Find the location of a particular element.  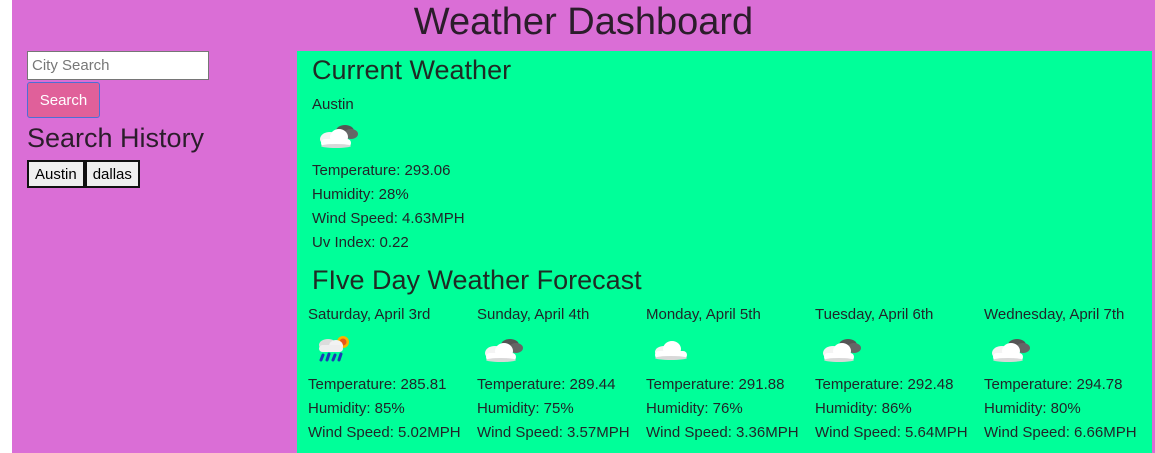

forecast-wind-speed: Wind Speed: 3.36MPH is located at coordinates (722, 432).